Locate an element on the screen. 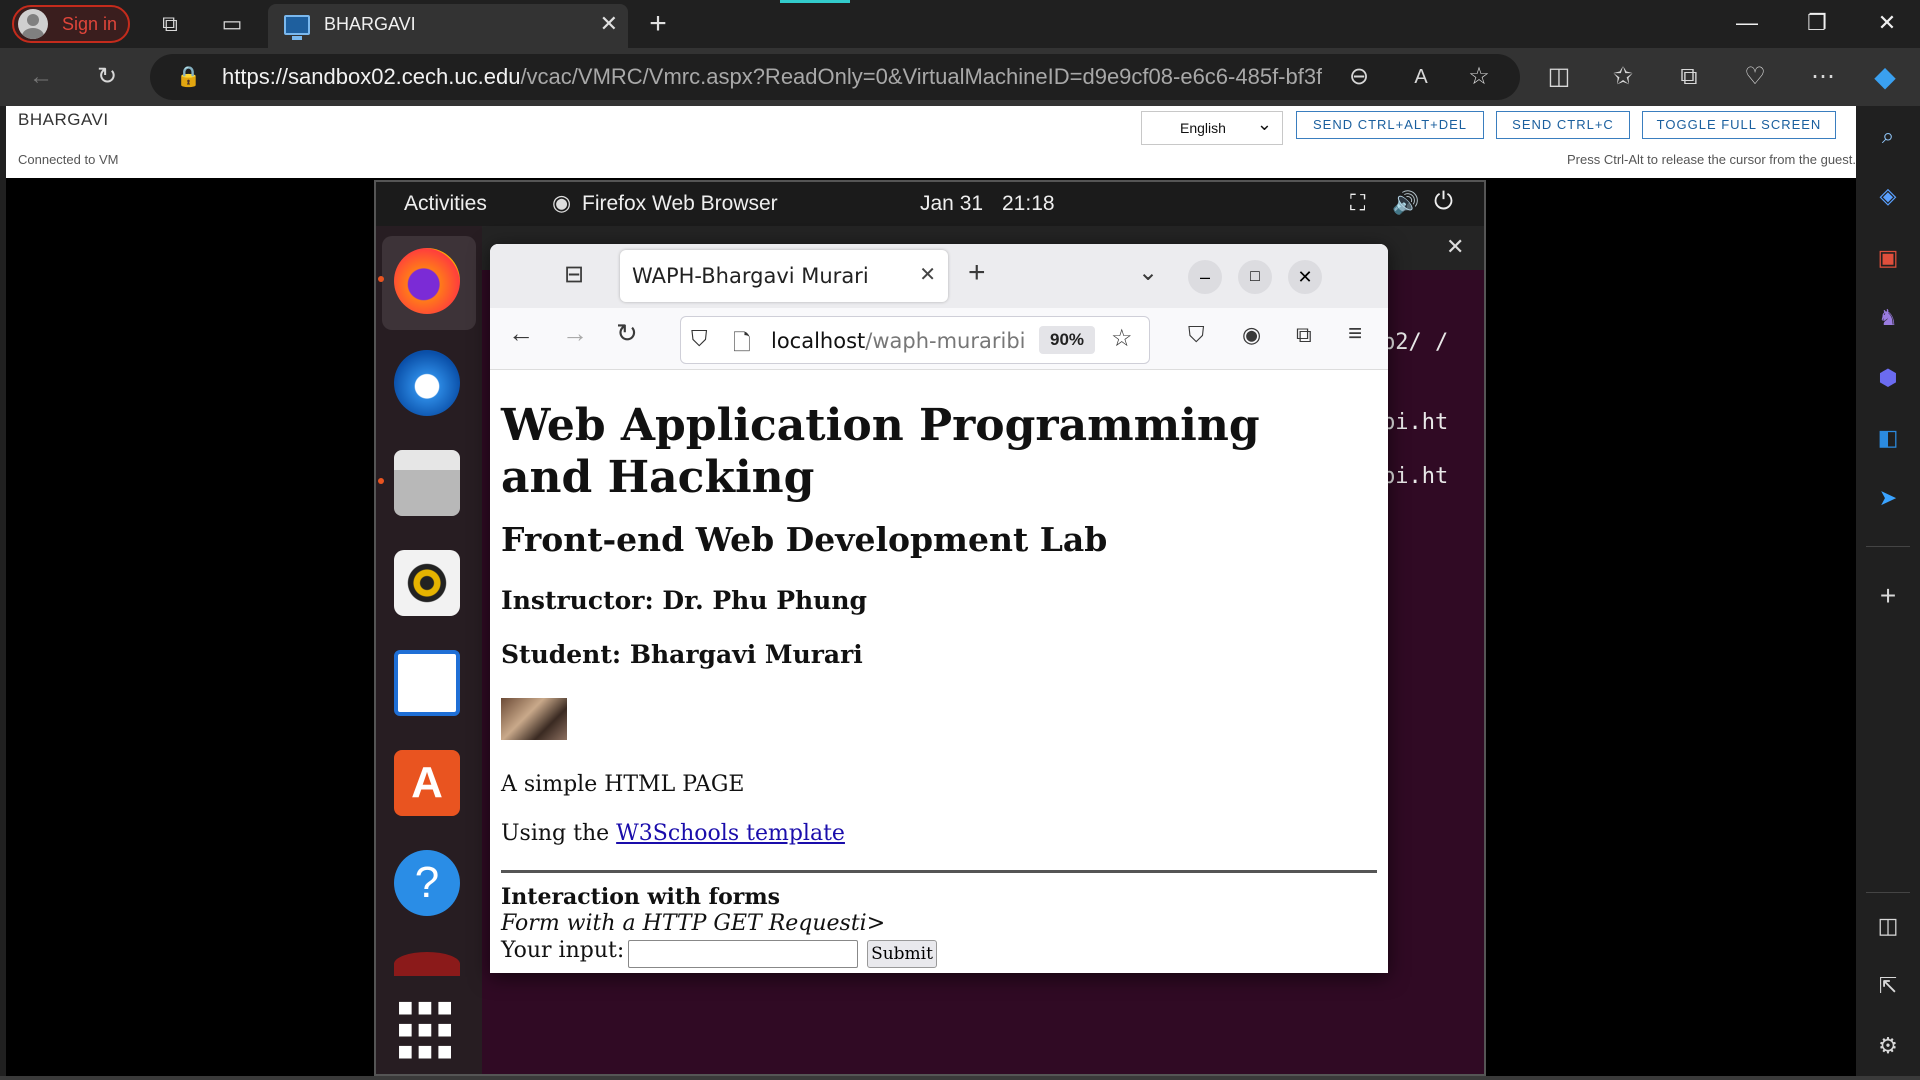 Image resolution: width=1920 pixels, height=1080 pixels. tab-title: BHARGAVI is located at coordinates (370, 24).